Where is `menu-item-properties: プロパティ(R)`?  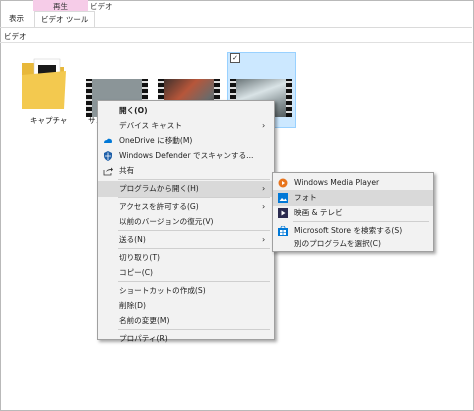 menu-item-properties: プロパティ(R) is located at coordinates (186, 339).